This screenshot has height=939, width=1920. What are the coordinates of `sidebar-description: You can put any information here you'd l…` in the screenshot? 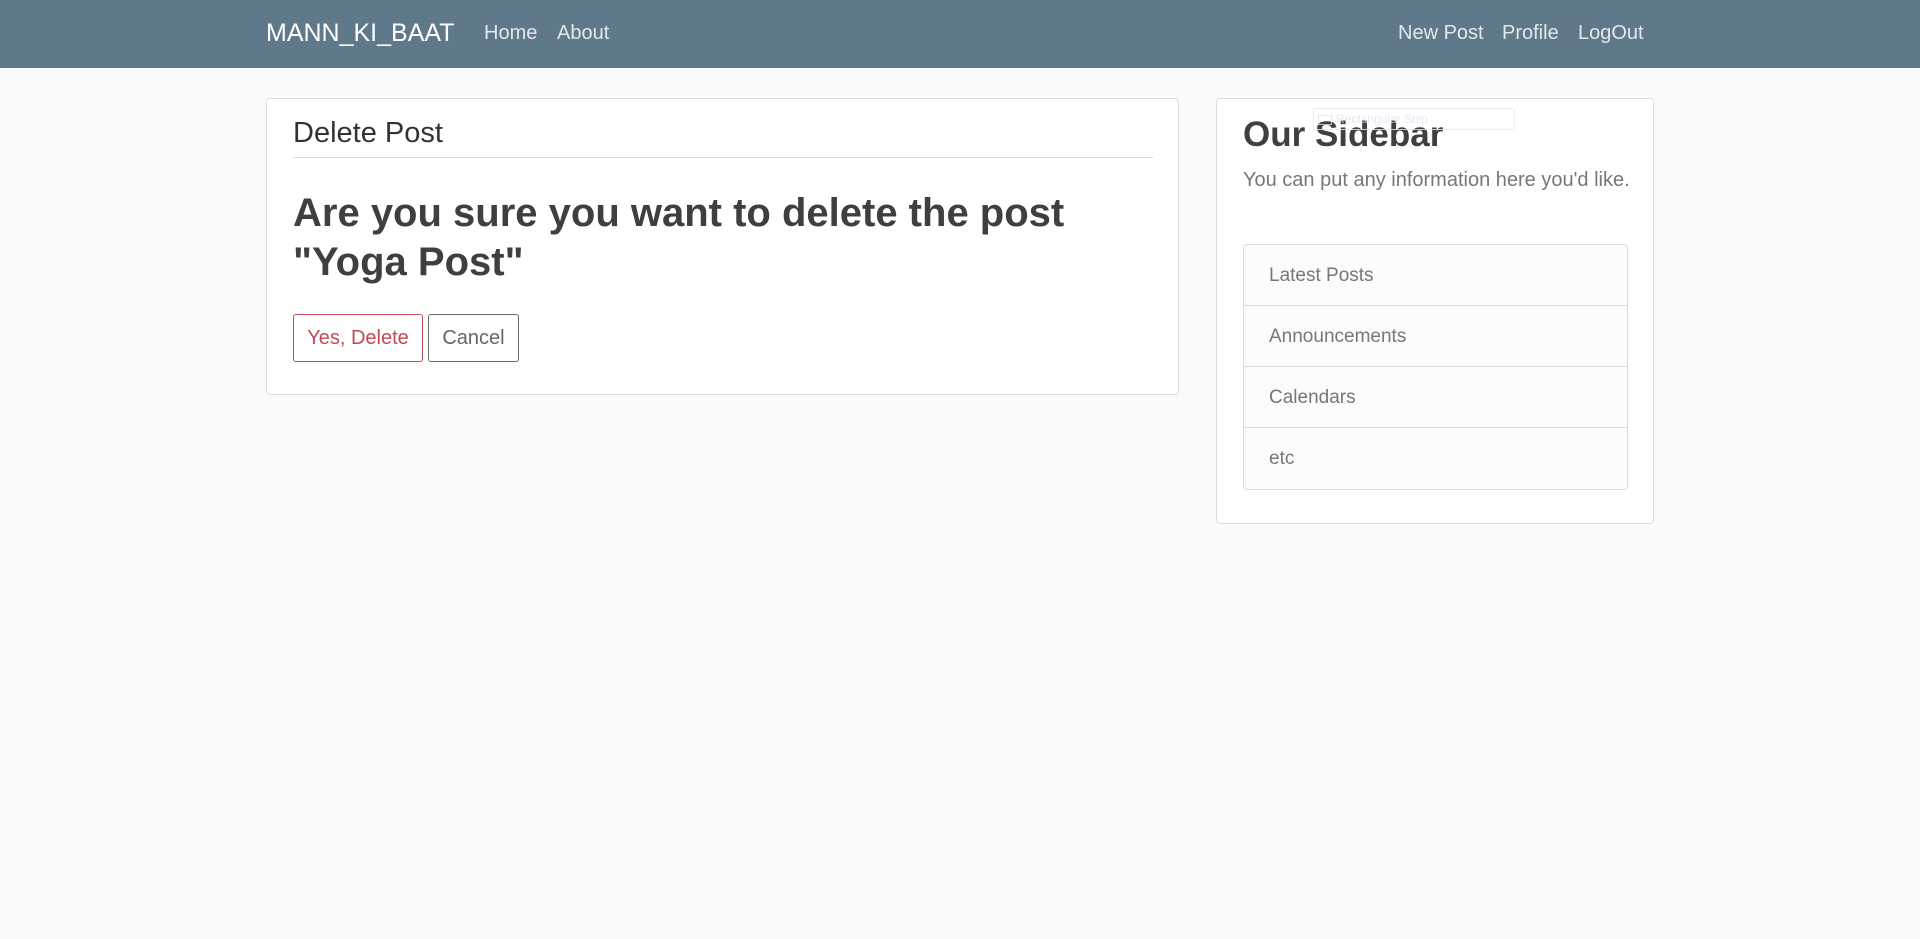 It's located at (1436, 180).